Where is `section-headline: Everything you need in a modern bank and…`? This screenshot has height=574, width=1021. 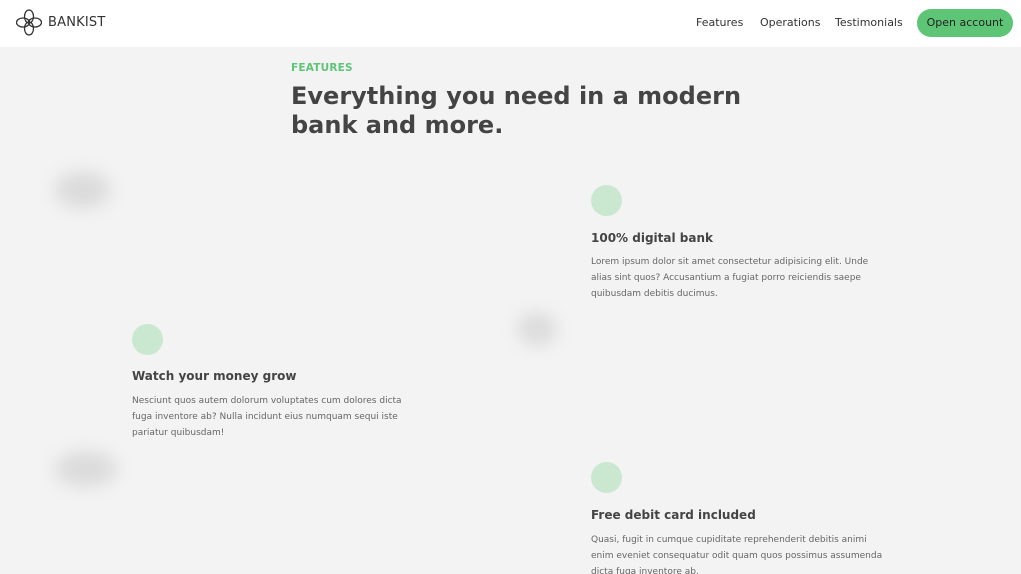
section-headline: Everything you need in a modern bank and… is located at coordinates (516, 110).